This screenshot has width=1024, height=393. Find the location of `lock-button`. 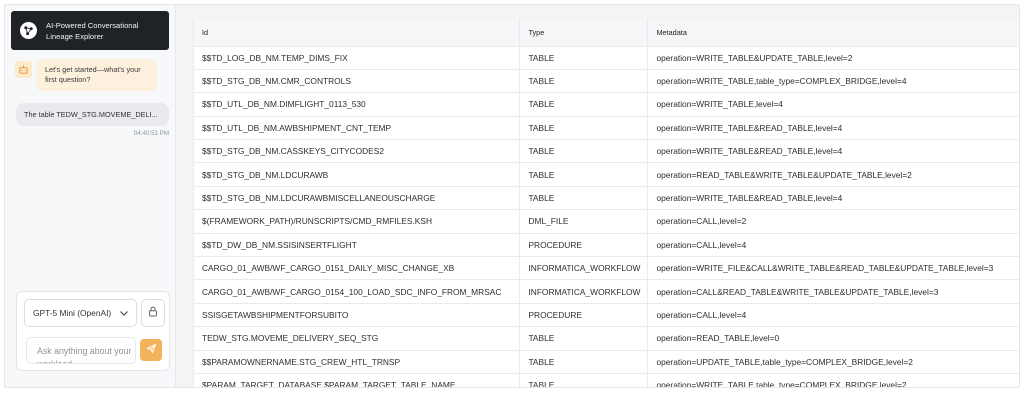

lock-button is located at coordinates (153, 313).